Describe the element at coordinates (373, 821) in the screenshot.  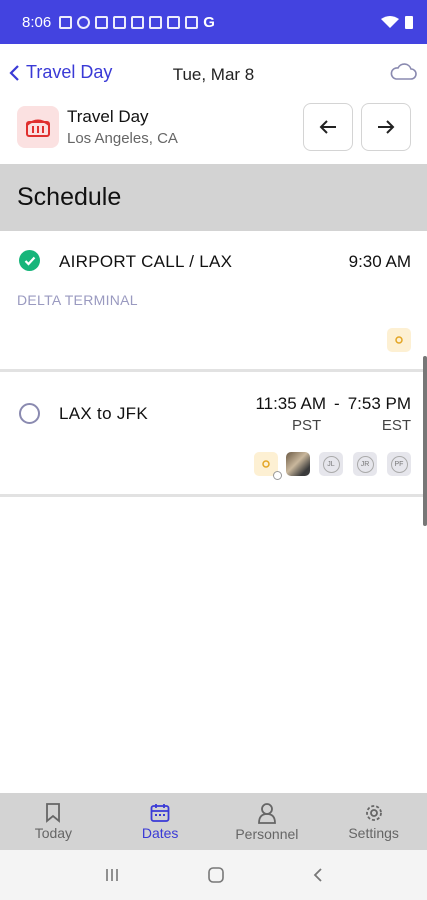
I see `tab-settings: Settings` at that location.